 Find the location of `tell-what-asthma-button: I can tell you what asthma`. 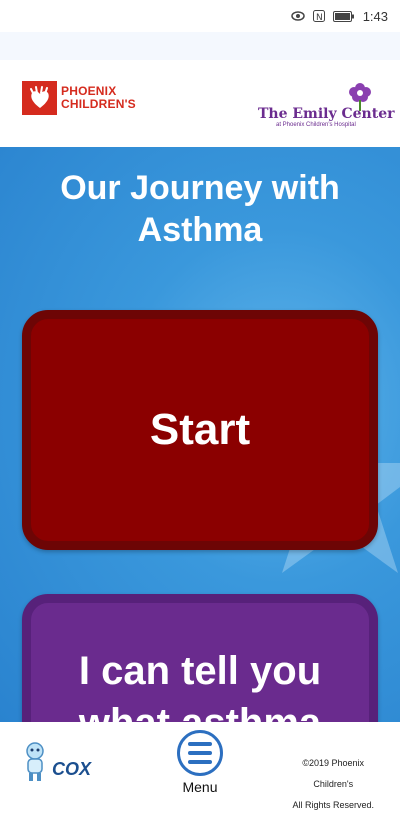

tell-what-asthma-button: I can tell you what asthma is located at coordinates (200, 658).